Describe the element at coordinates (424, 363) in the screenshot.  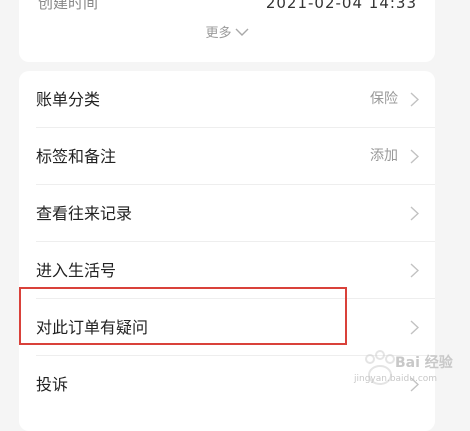
I see `watermark-brand: Bai 经验` at that location.